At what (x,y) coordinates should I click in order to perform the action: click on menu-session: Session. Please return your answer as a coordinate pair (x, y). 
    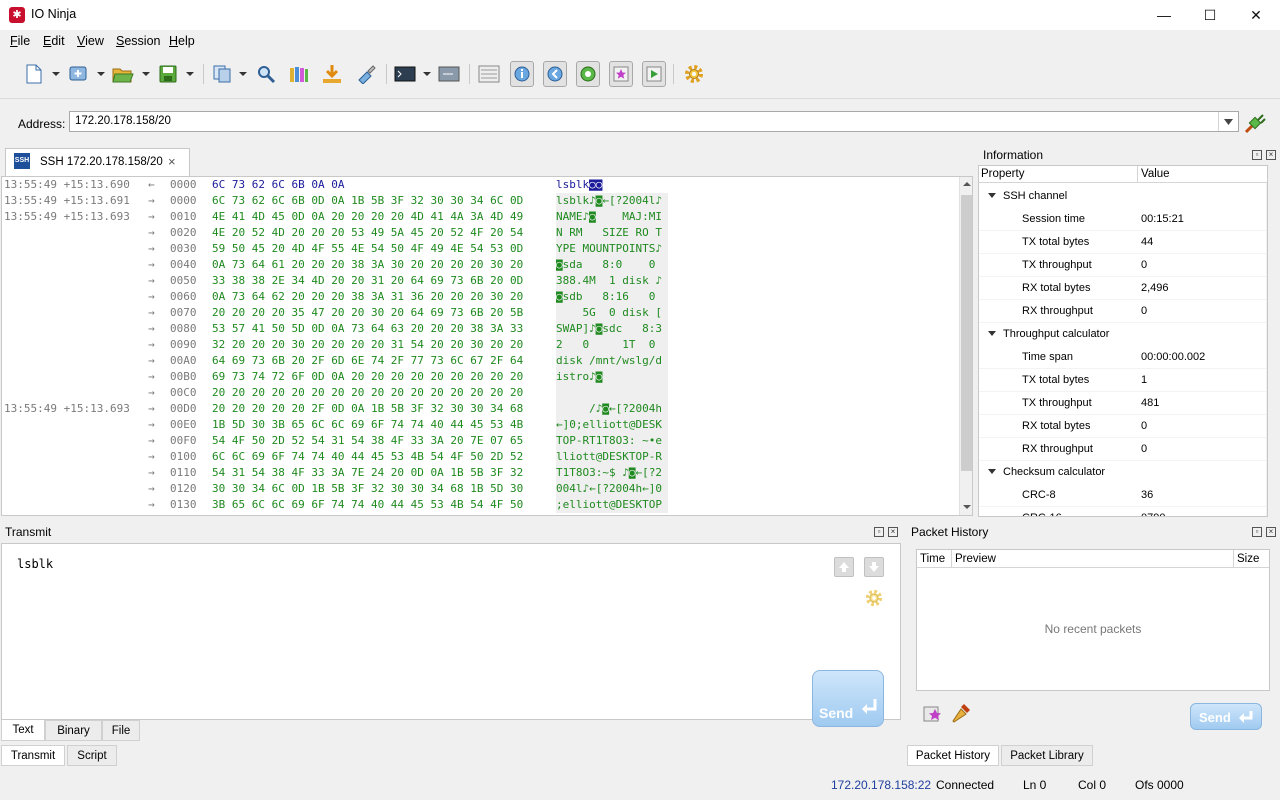
    Looking at the image, I should click on (138, 41).